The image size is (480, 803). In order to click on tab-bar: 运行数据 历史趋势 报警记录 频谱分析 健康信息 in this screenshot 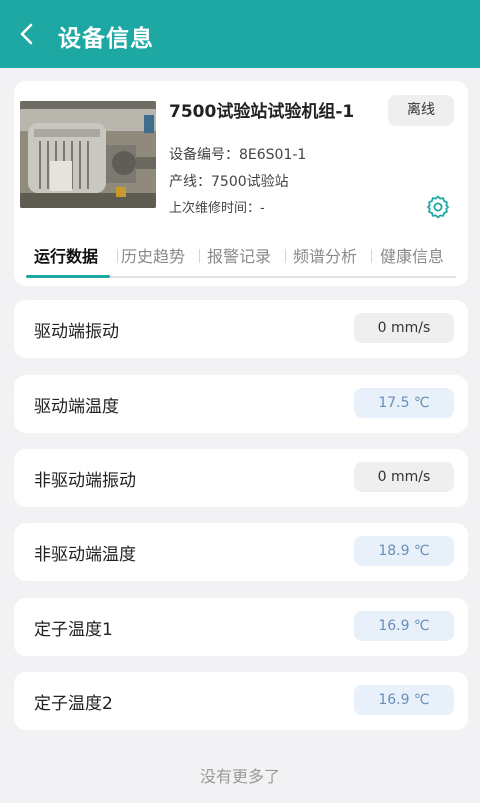, I will do `click(241, 258)`.